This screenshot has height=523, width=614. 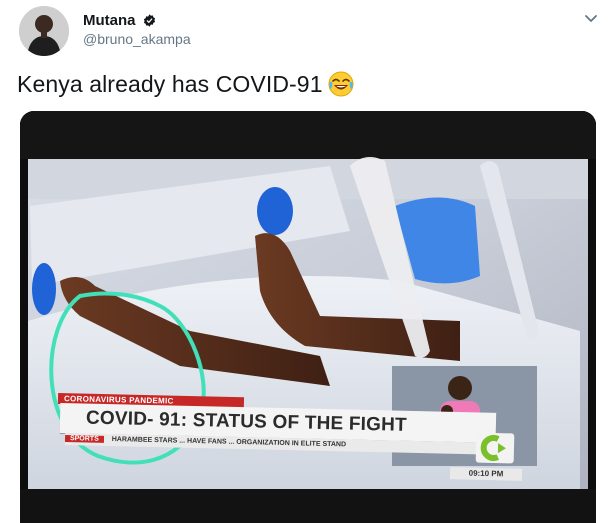 What do you see at coordinates (591, 19) in the screenshot?
I see `chevron-down-icon` at bounding box center [591, 19].